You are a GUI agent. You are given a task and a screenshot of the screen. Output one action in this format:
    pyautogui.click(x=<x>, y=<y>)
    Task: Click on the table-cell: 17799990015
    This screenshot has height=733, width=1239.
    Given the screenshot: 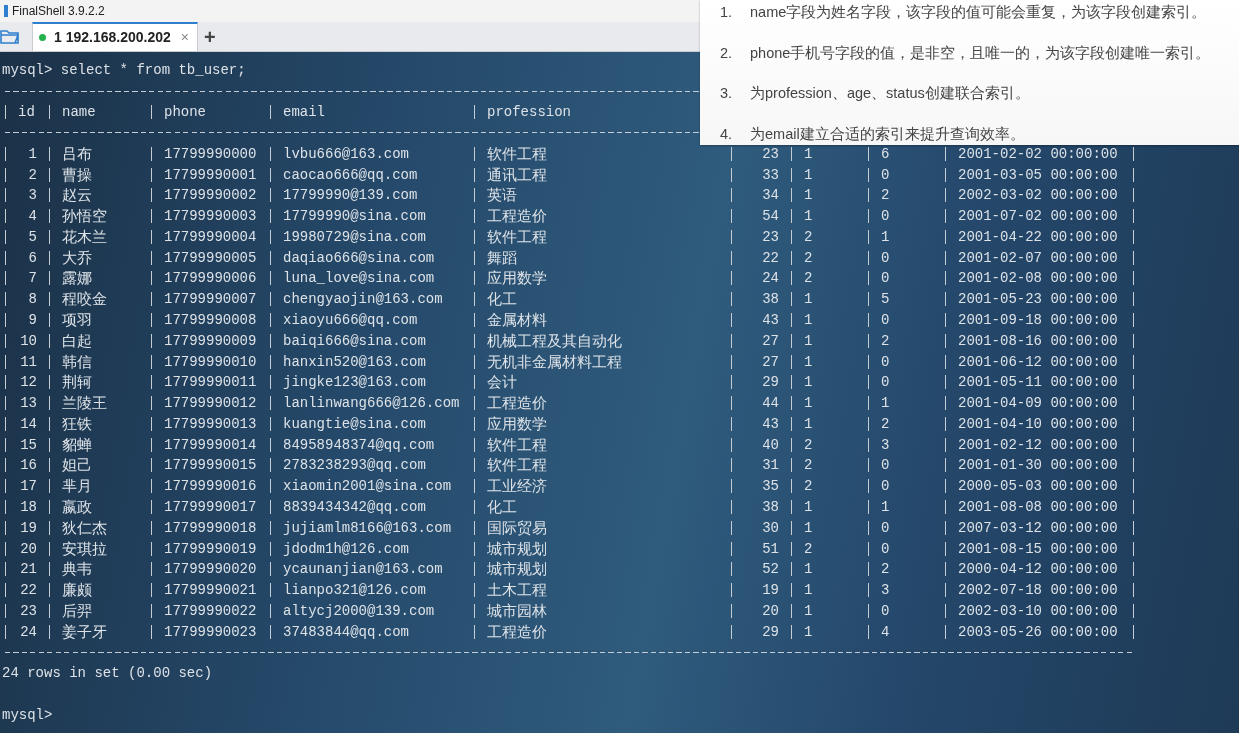 What is the action you would take?
    pyautogui.click(x=210, y=465)
    